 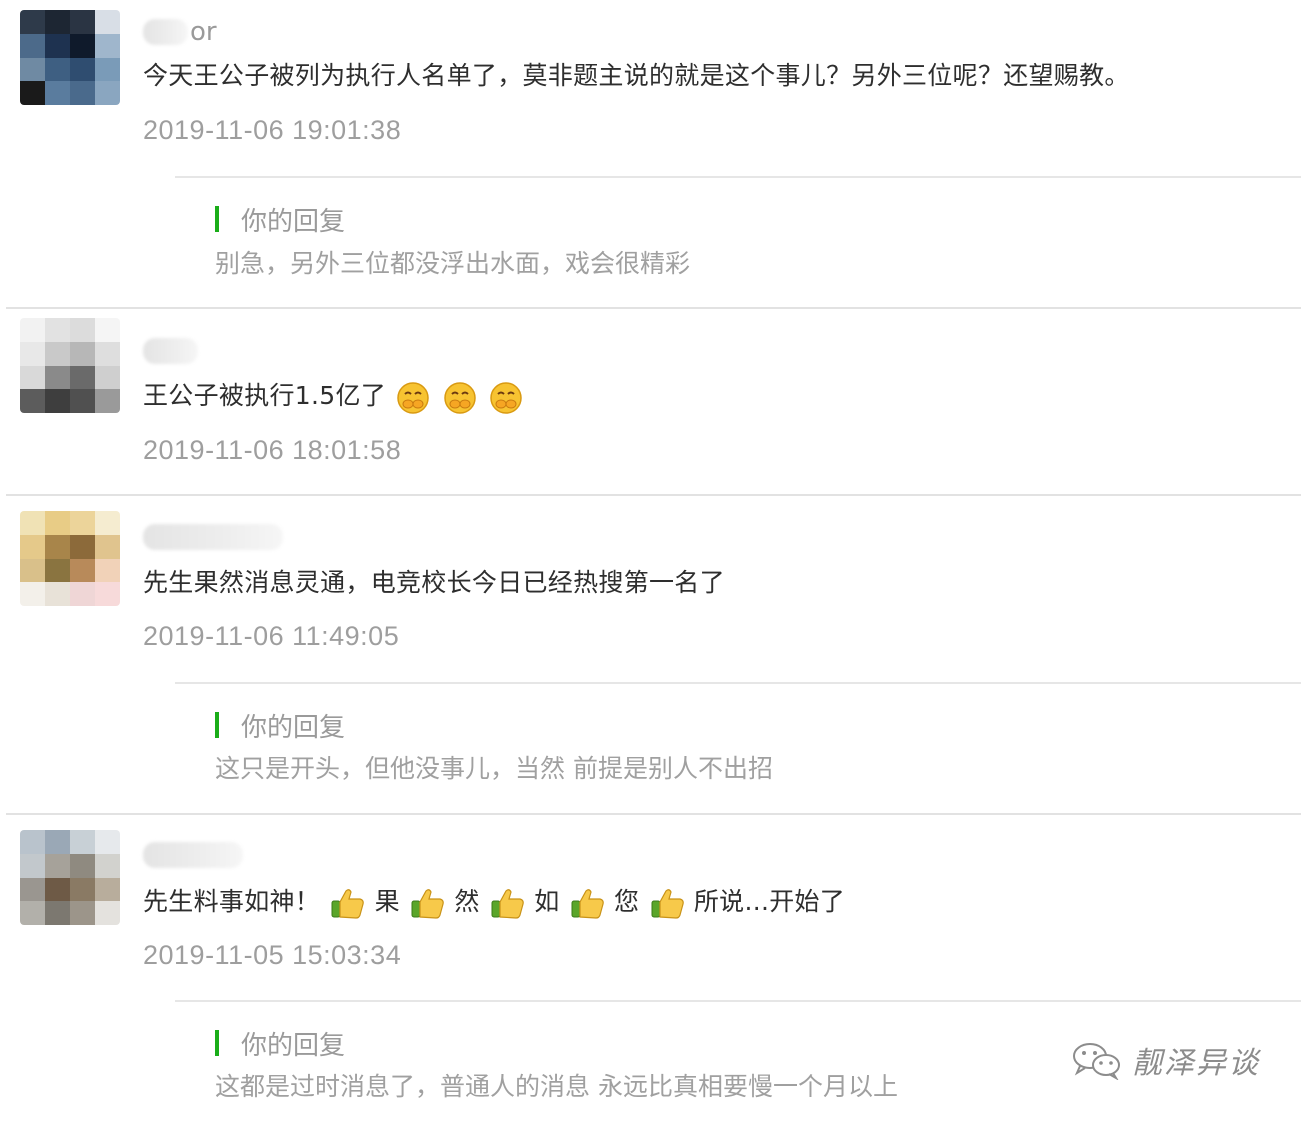 I want to click on comment-text: 先生料事如神！ 果 然 如 您 所说...开始了, so click(x=494, y=902).